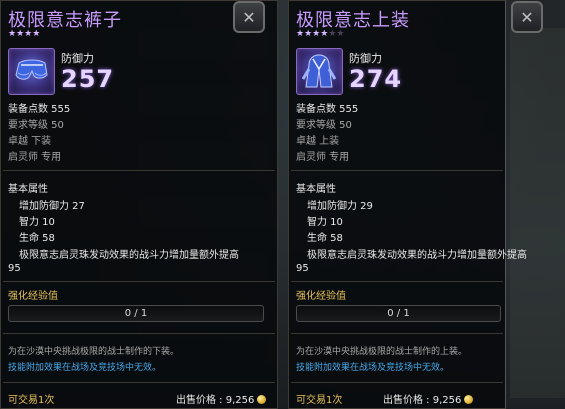  I want to click on attr-defense: 增加防御力 29, so click(340, 206).